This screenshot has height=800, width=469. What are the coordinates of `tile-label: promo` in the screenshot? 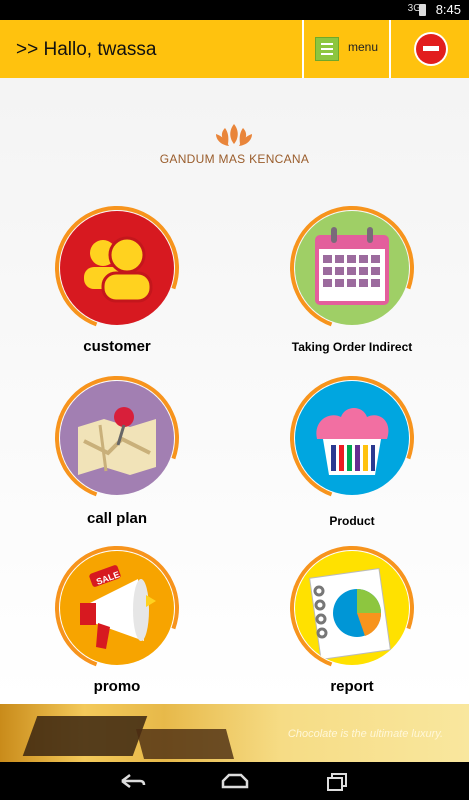 It's located at (117, 686).